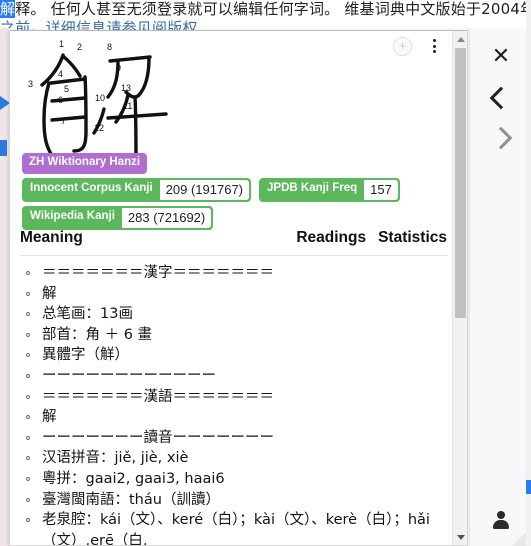 This screenshot has width=531, height=546. I want to click on chevron-left-icon, so click(501, 98).